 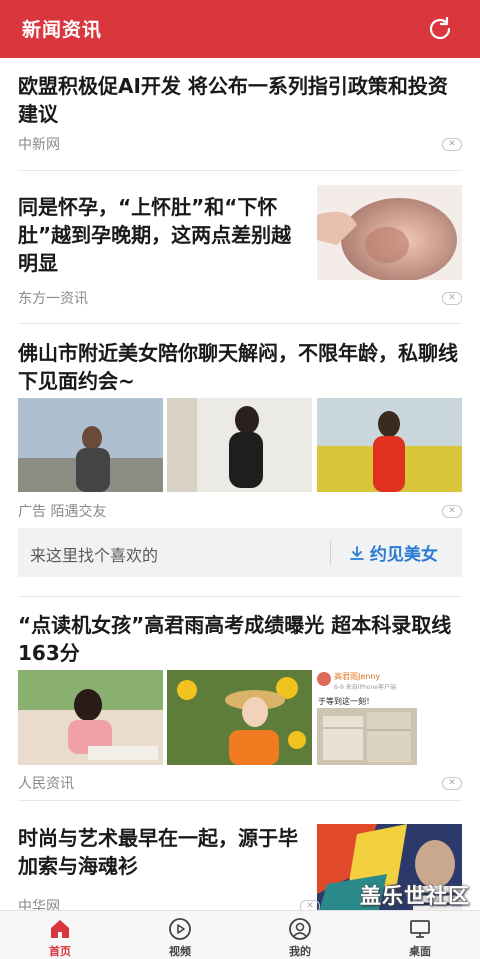 What do you see at coordinates (300, 951) in the screenshot?
I see `tab-label: 我的` at bounding box center [300, 951].